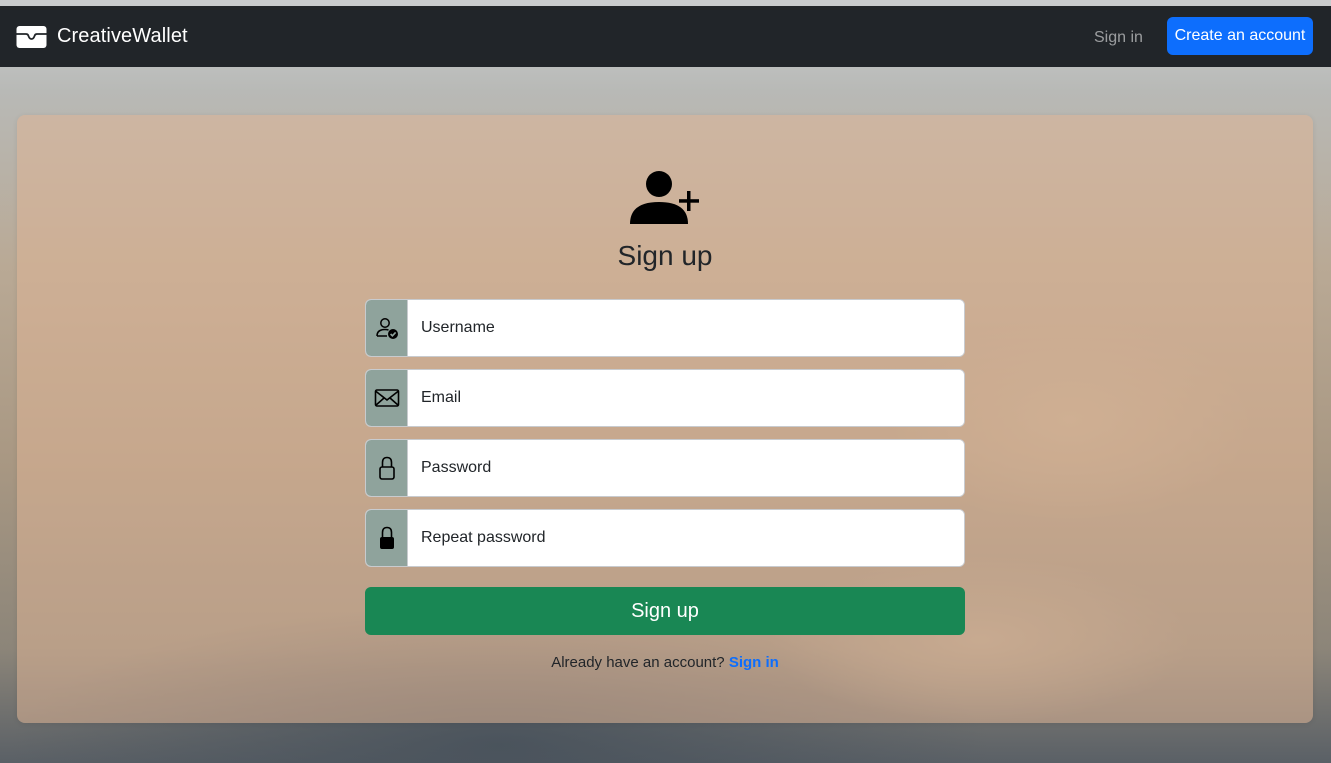  I want to click on repeat-password-addon, so click(387, 538).